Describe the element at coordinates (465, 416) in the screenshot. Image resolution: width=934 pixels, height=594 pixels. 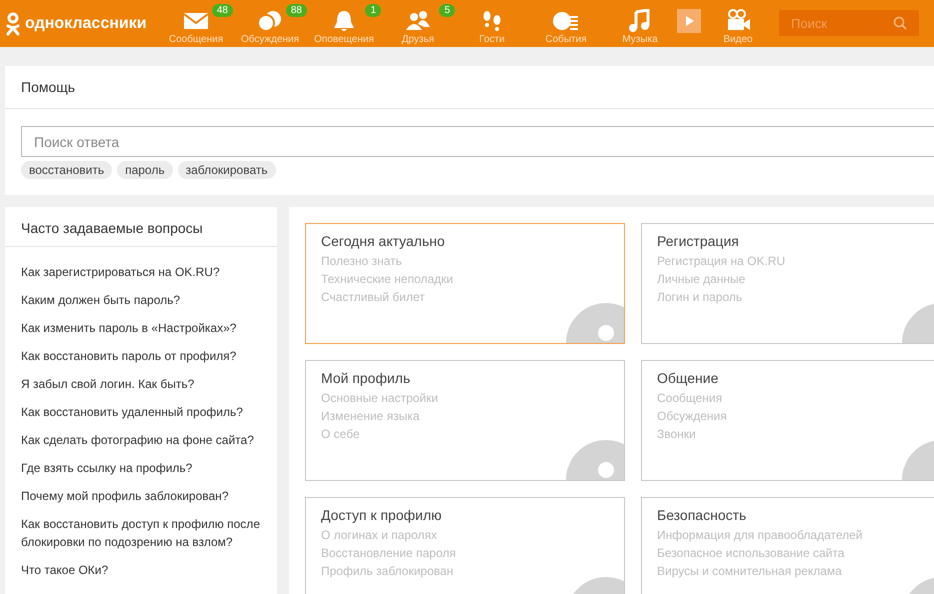
I see `category-link: Изменение языка` at that location.